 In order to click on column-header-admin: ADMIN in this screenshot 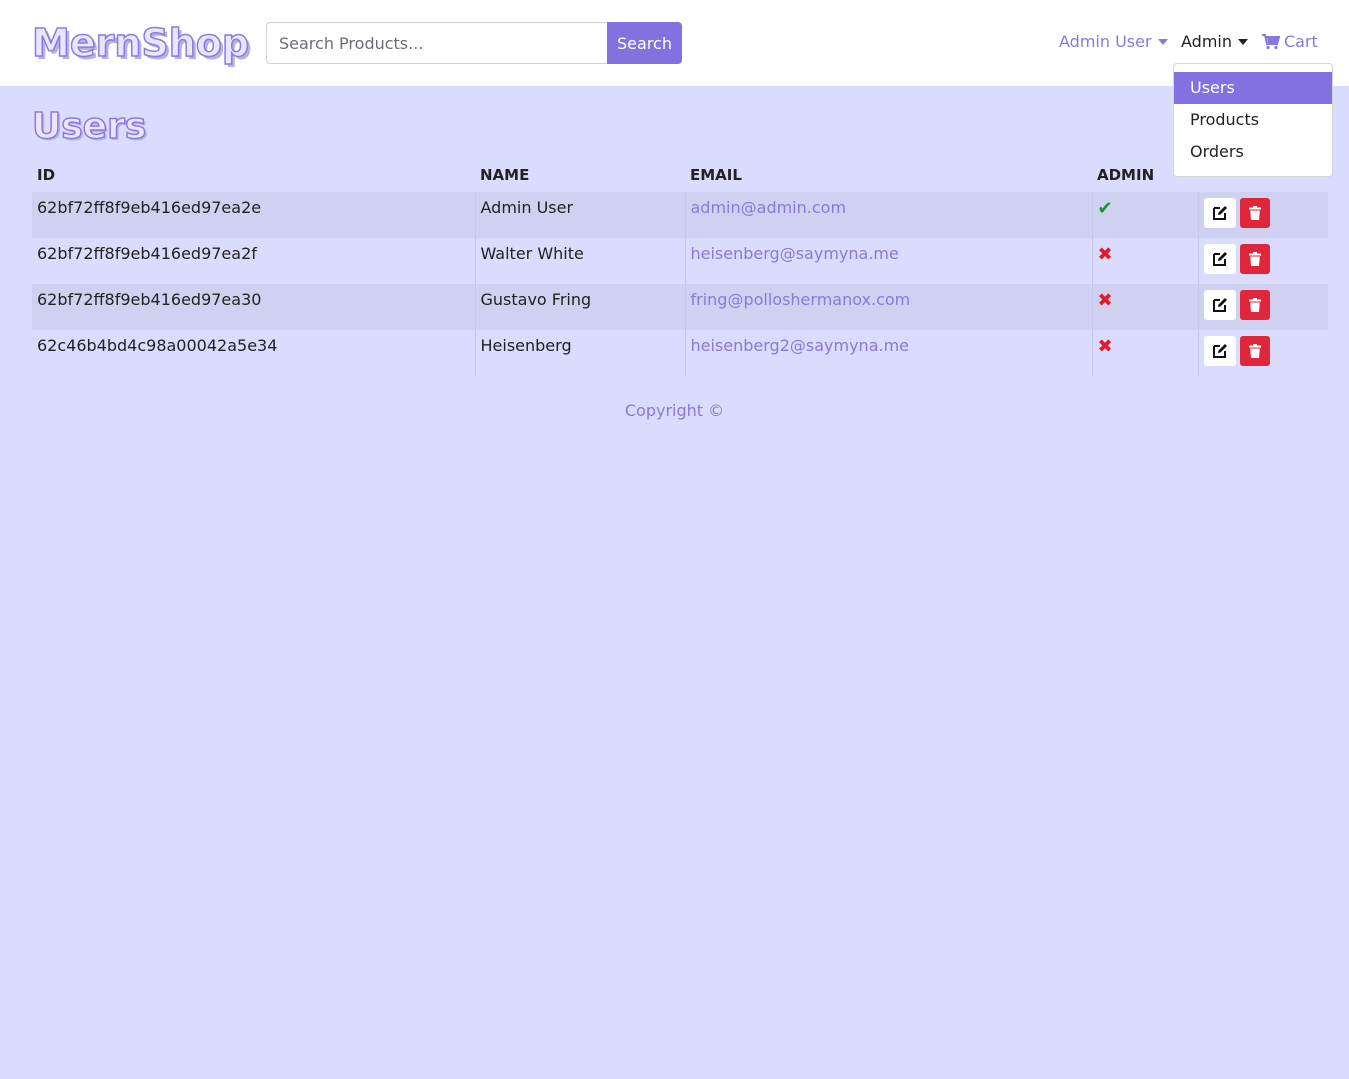, I will do `click(1126, 175)`.